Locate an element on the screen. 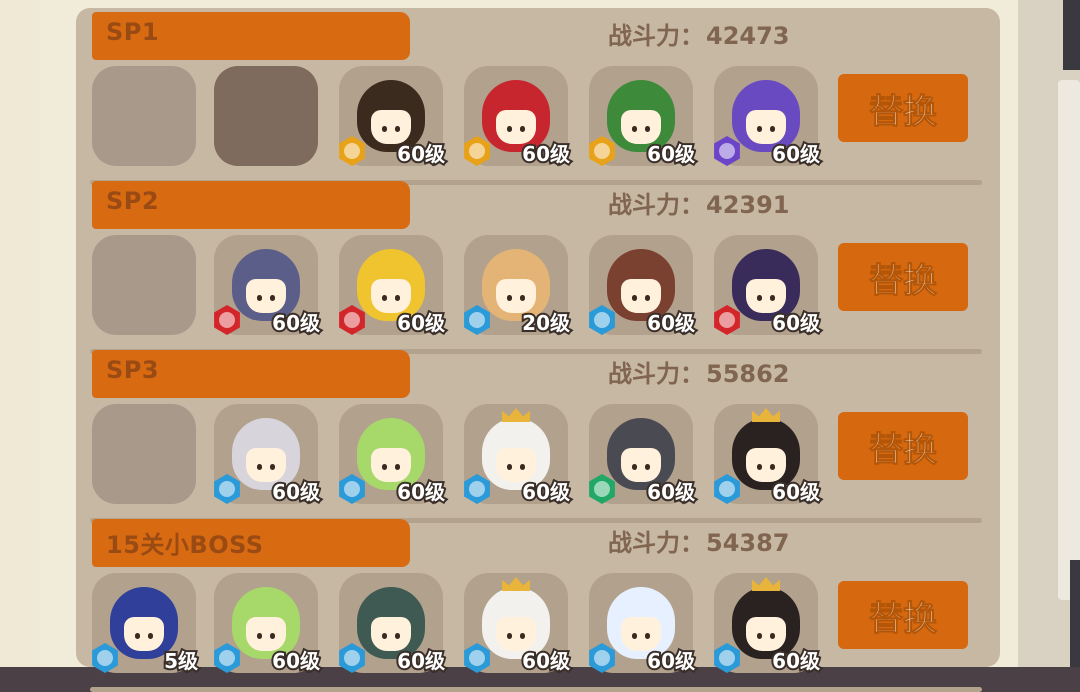 Image resolution: width=1080 pixels, height=692 pixels. combat-power: 战斗力：54387 is located at coordinates (699, 540).